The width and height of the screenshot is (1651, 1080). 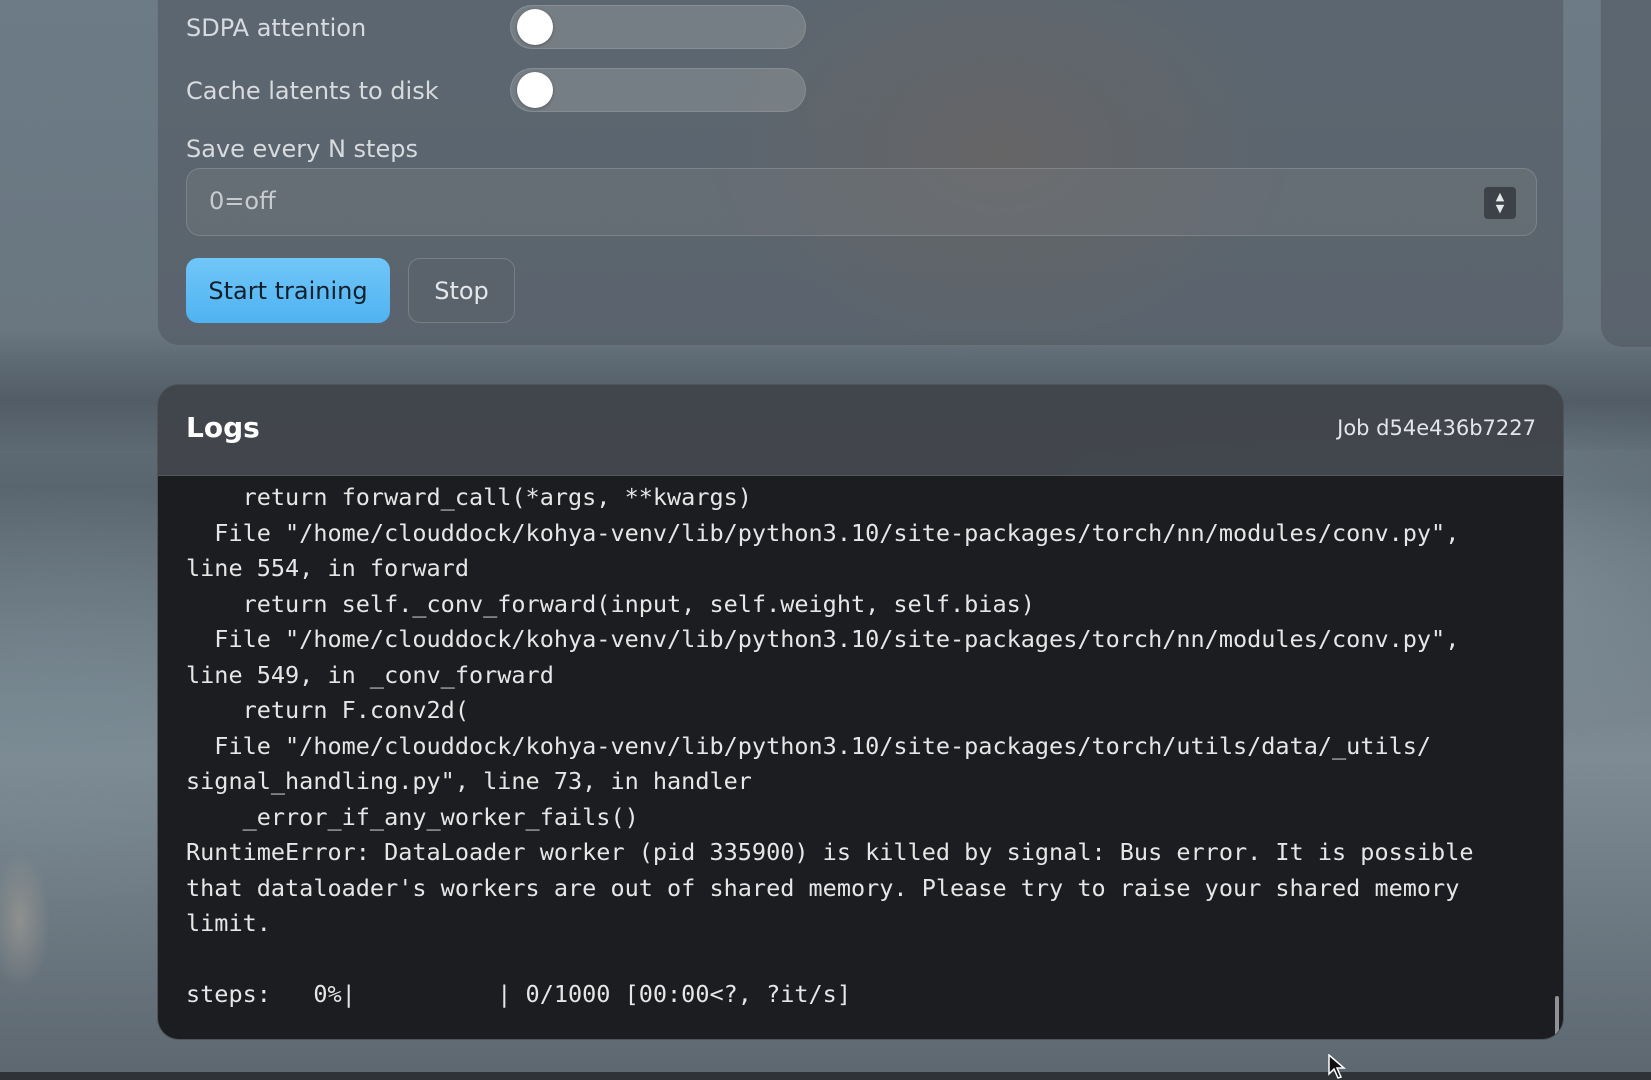 I want to click on log-line: signal_handling.py", line 73, in handler, so click(x=469, y=781).